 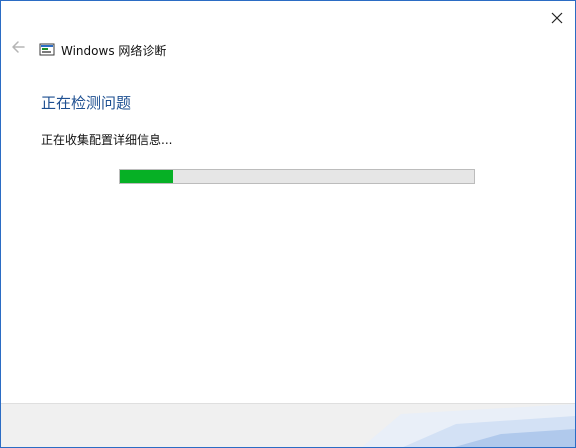 What do you see at coordinates (297, 176) in the screenshot?
I see `progress-bar` at bounding box center [297, 176].